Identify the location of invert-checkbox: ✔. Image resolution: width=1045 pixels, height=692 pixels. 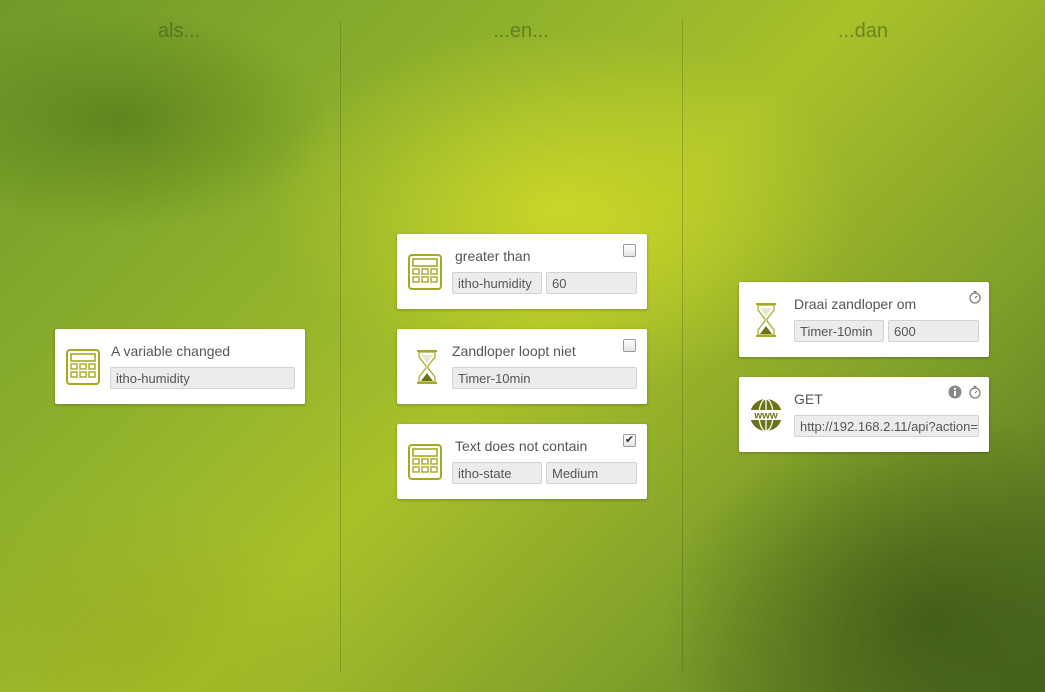
(629, 440).